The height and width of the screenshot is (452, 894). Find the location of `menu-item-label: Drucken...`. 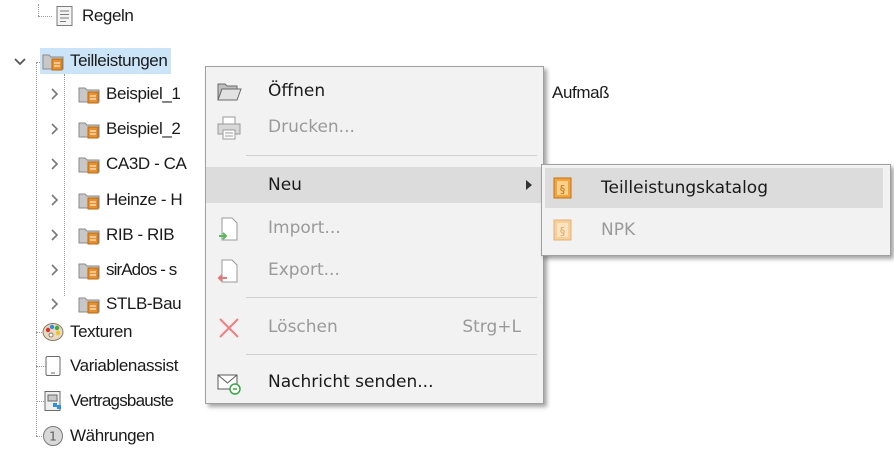

menu-item-label: Drucken... is located at coordinates (311, 127).